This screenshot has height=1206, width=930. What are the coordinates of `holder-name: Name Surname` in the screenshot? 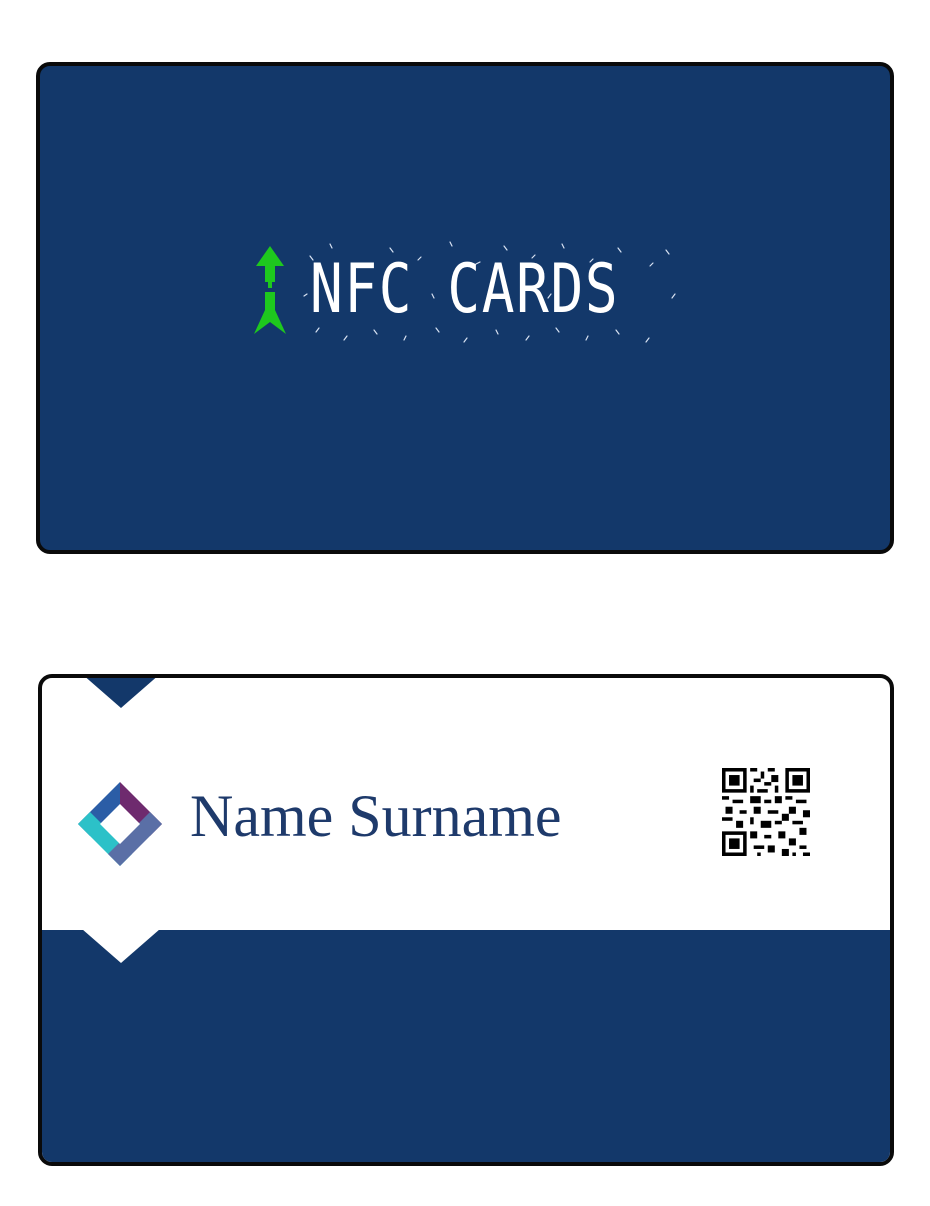 It's located at (376, 816).